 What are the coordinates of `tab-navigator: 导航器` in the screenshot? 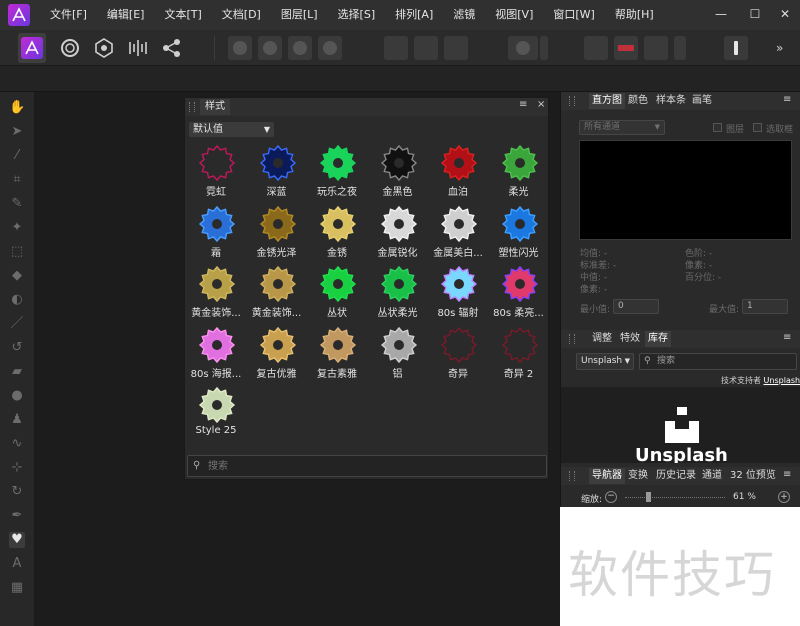 It's located at (607, 476).